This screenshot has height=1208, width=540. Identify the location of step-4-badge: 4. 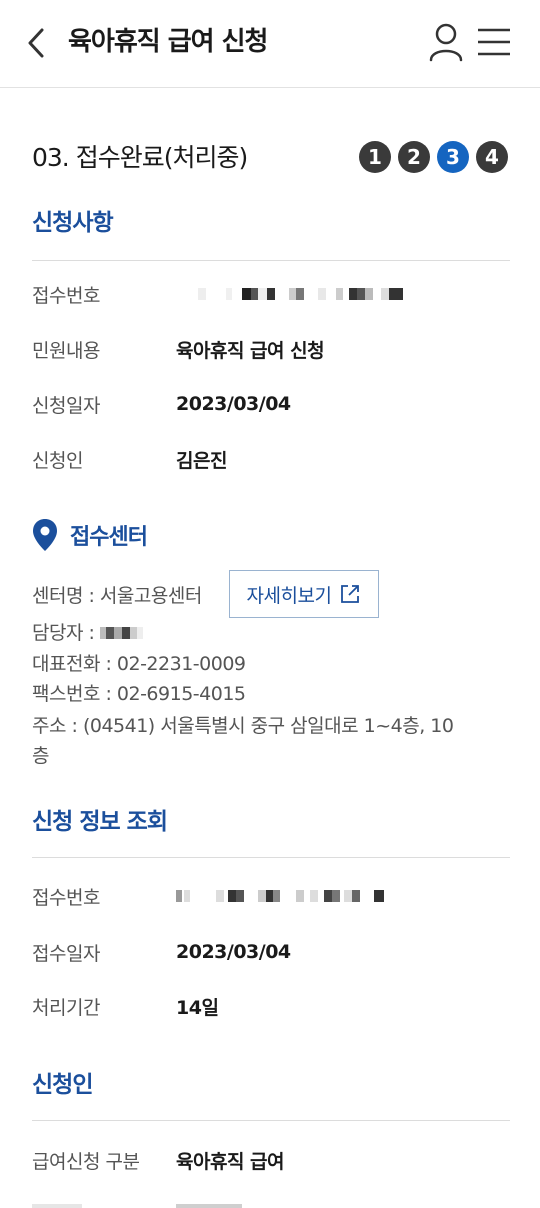
(492, 157).